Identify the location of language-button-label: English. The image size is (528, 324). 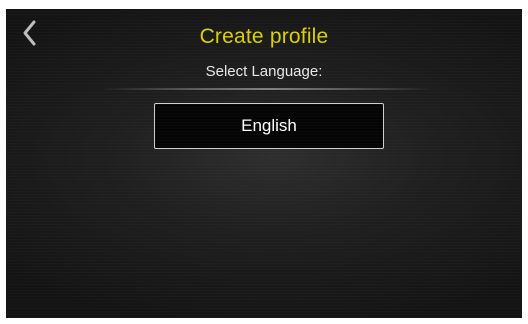
(269, 125).